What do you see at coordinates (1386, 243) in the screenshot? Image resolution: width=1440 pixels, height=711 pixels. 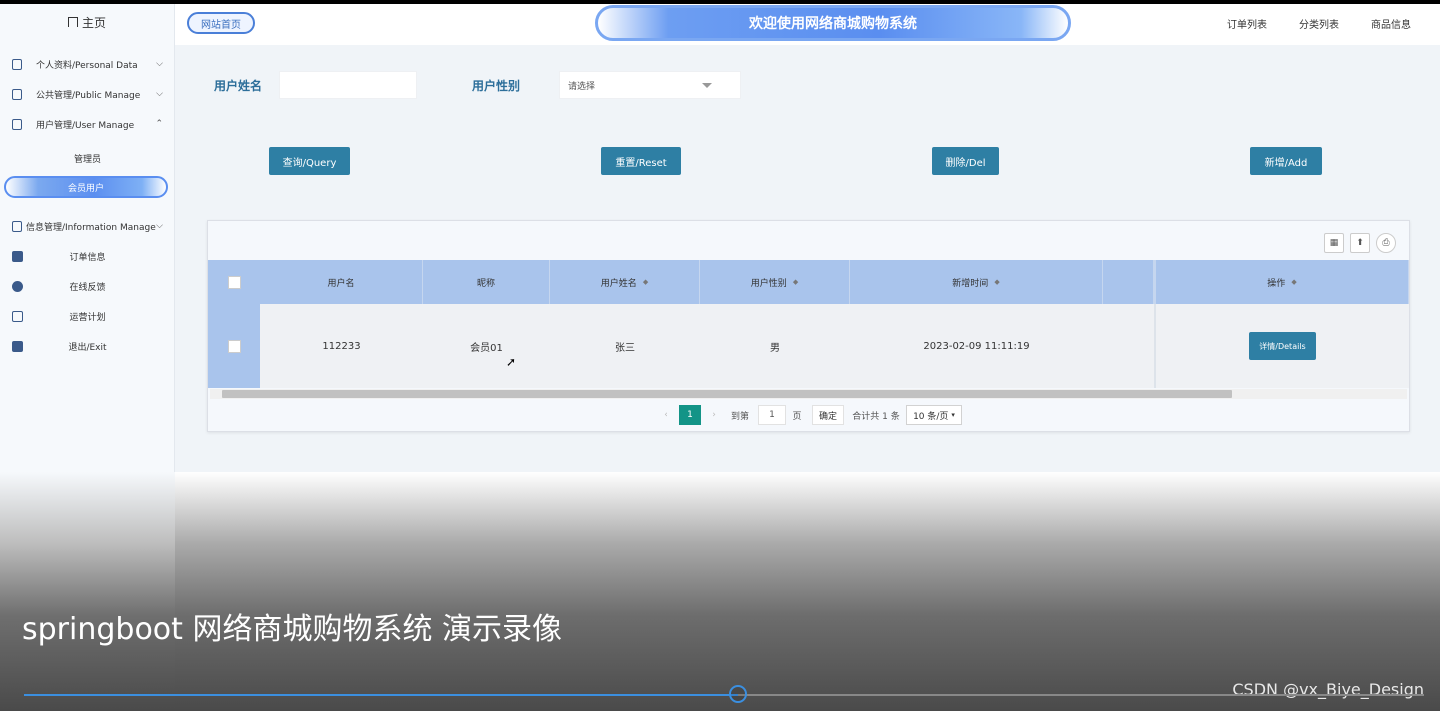 I see `print-icon: ⎙` at bounding box center [1386, 243].